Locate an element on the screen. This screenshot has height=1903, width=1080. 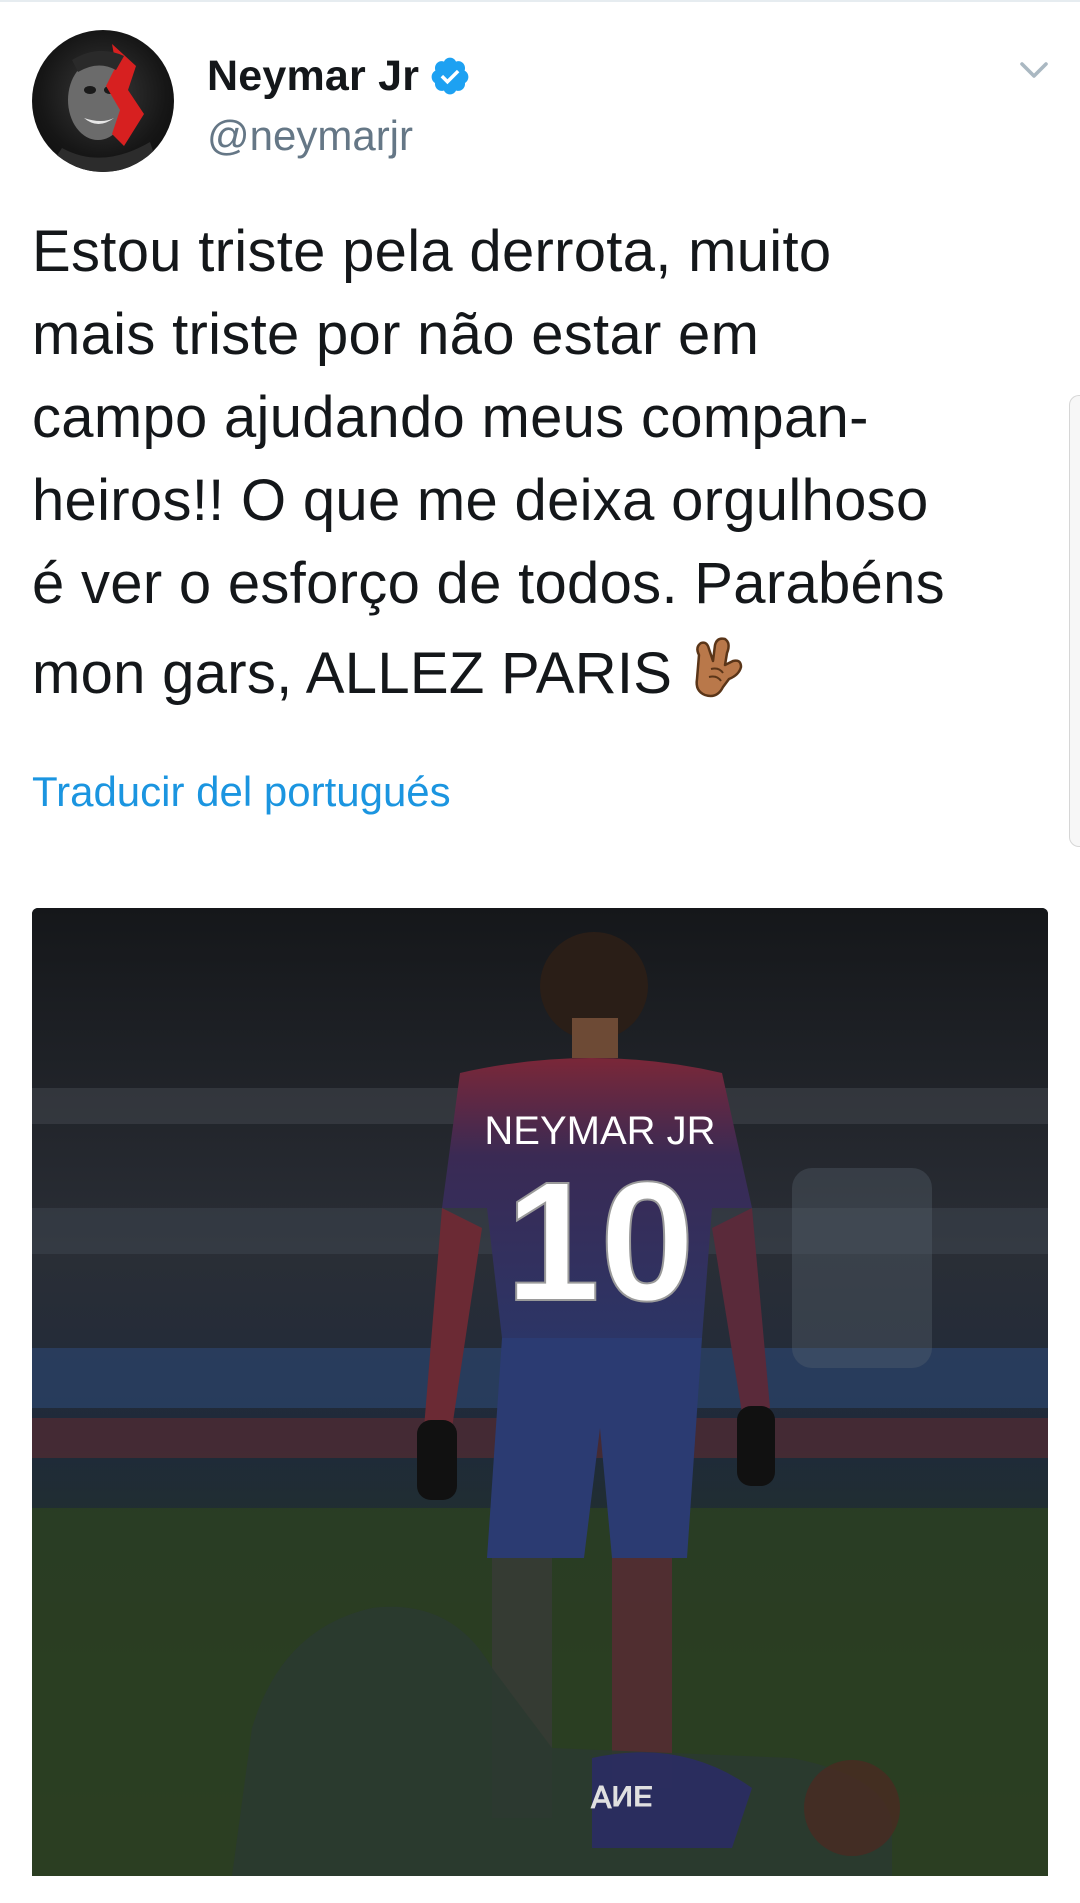
tweet-text-line: campo ajudando meus compan- is located at coordinates (450, 417).